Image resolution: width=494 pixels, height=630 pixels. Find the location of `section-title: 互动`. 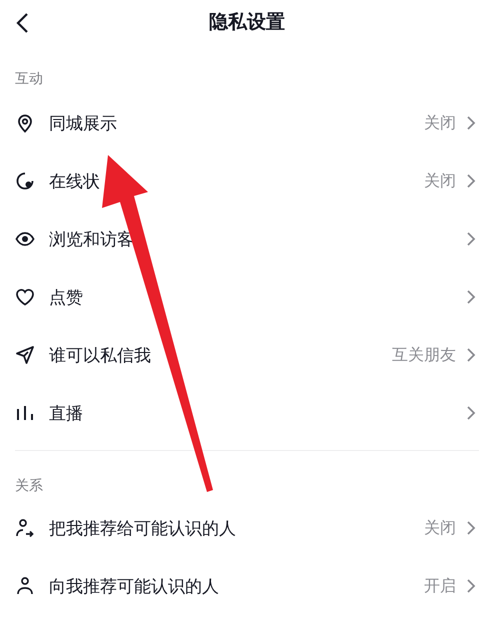

section-title: 互动 is located at coordinates (29, 79).